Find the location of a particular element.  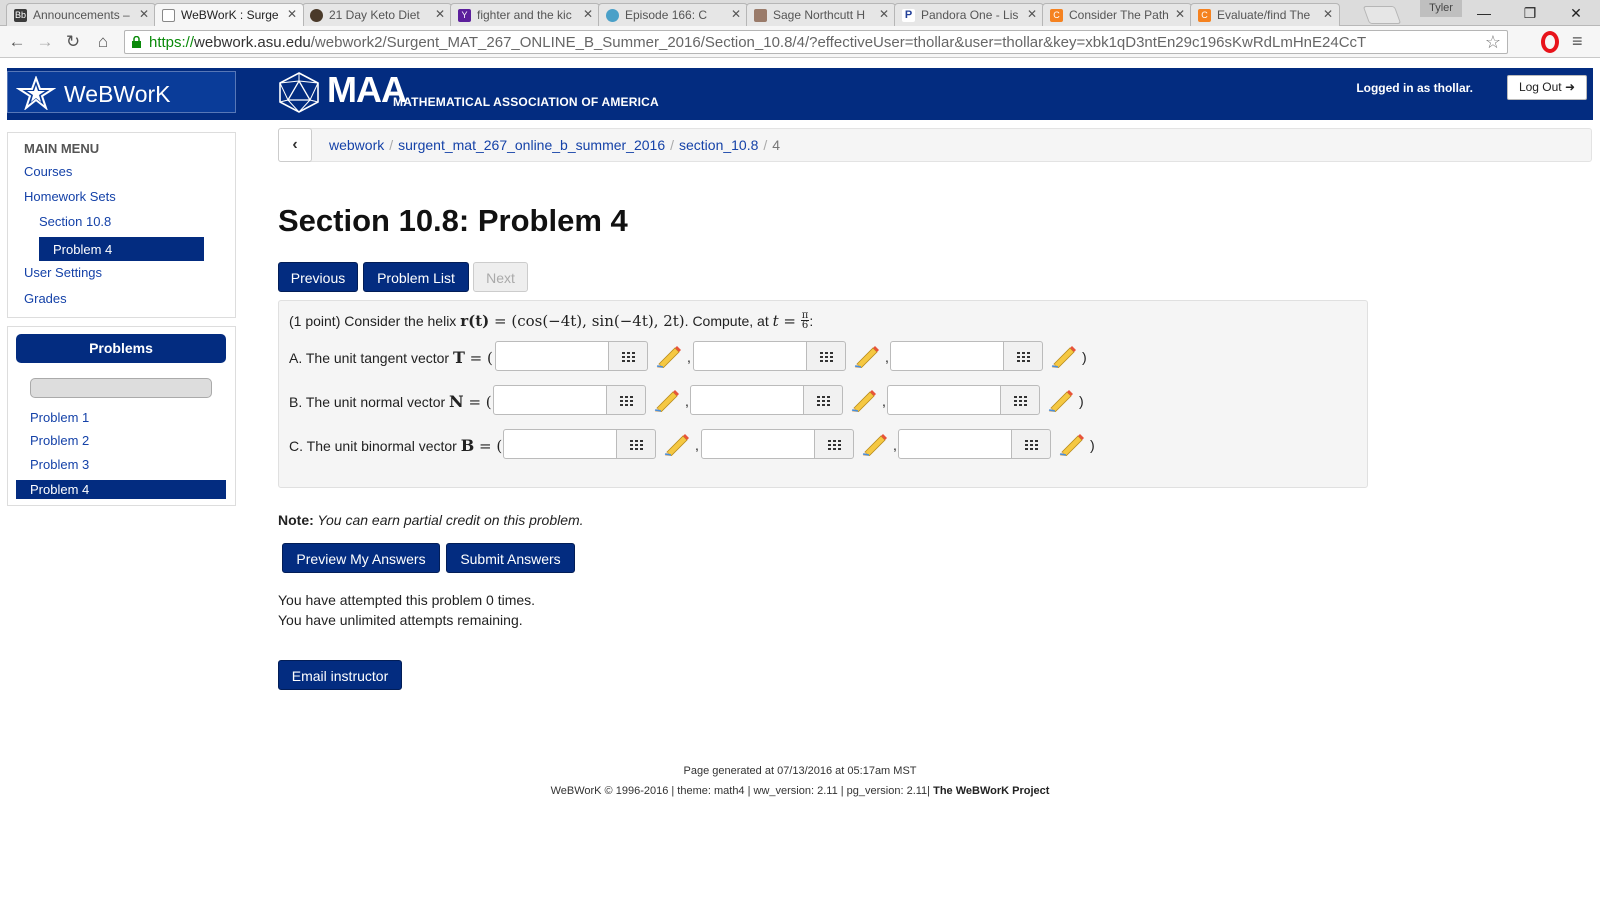

home-icon: ⌂ is located at coordinates (103, 42).